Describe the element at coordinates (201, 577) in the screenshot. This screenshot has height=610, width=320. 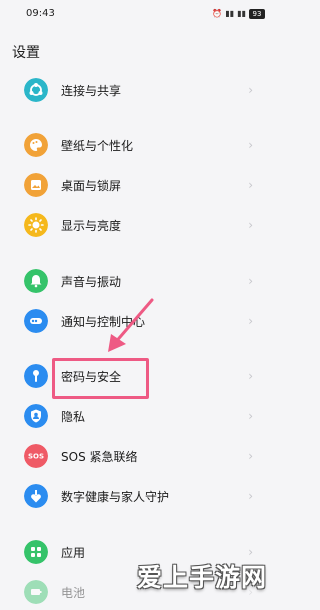
I see `watermark: 爱上手游网` at that location.